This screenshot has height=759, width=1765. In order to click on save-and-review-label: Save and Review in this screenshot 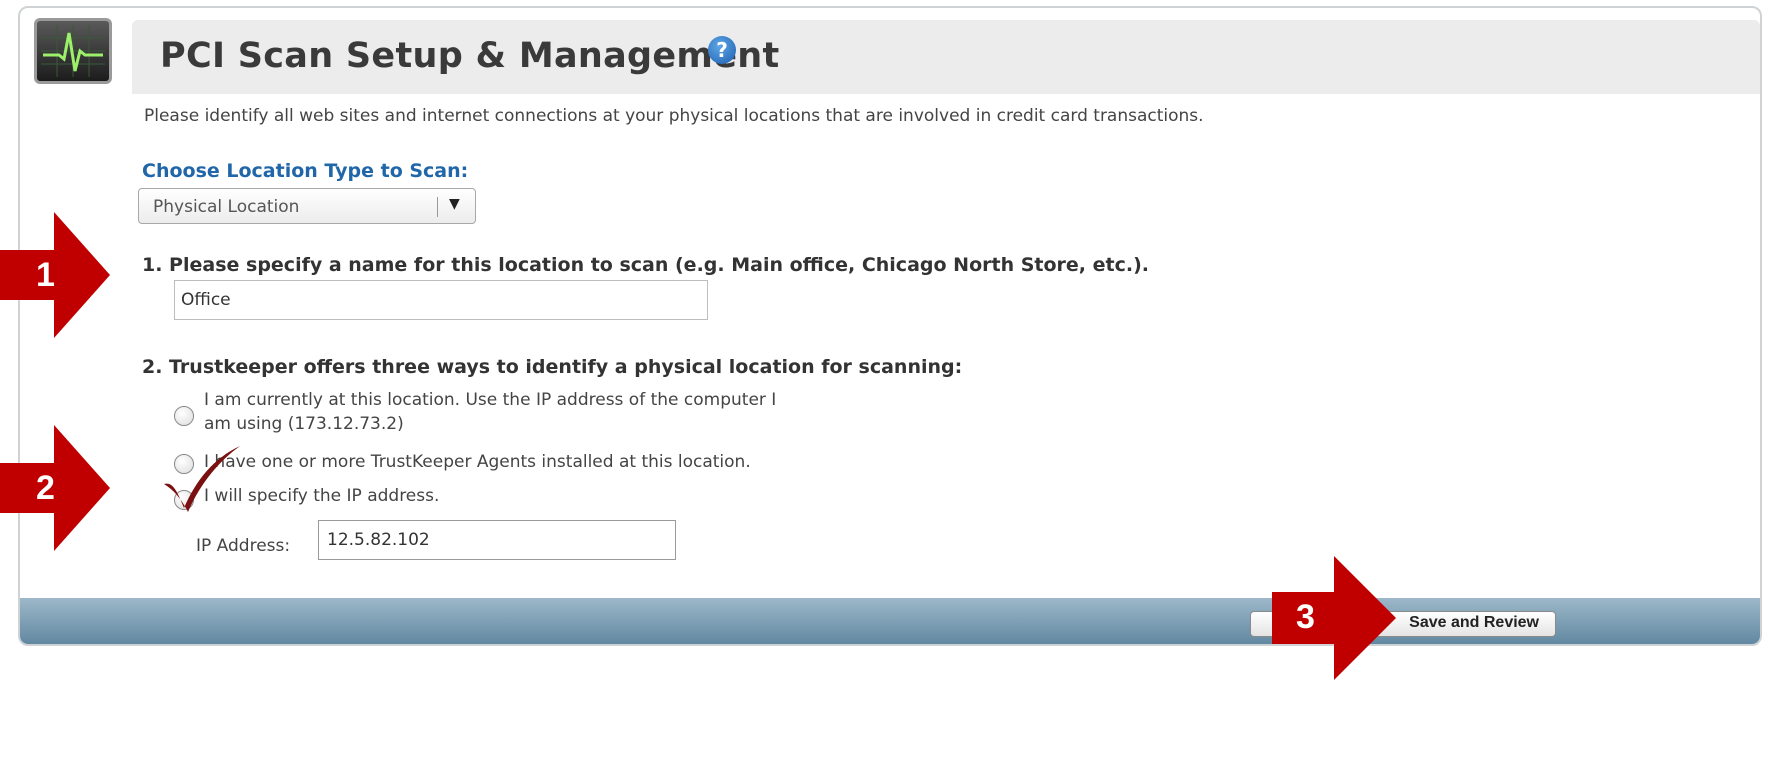, I will do `click(1474, 622)`.